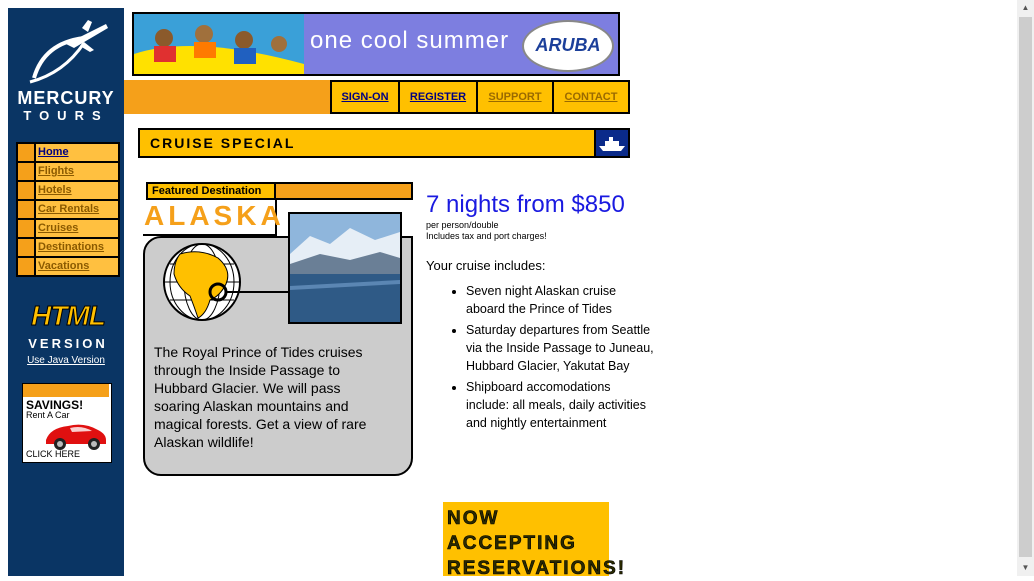 This screenshot has height=581, width=1034. Describe the element at coordinates (55, 190) in the screenshot. I see `nav-link-hotels: Hotels` at that location.